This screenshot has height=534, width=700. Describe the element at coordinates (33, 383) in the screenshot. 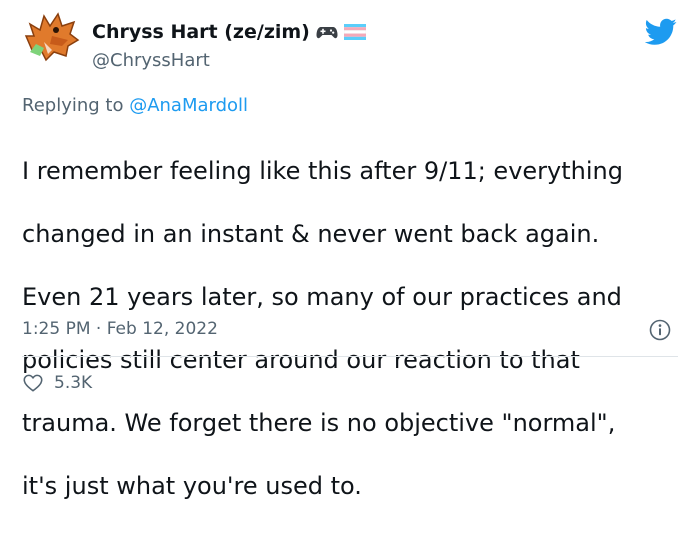

I see `heart-icon` at that location.